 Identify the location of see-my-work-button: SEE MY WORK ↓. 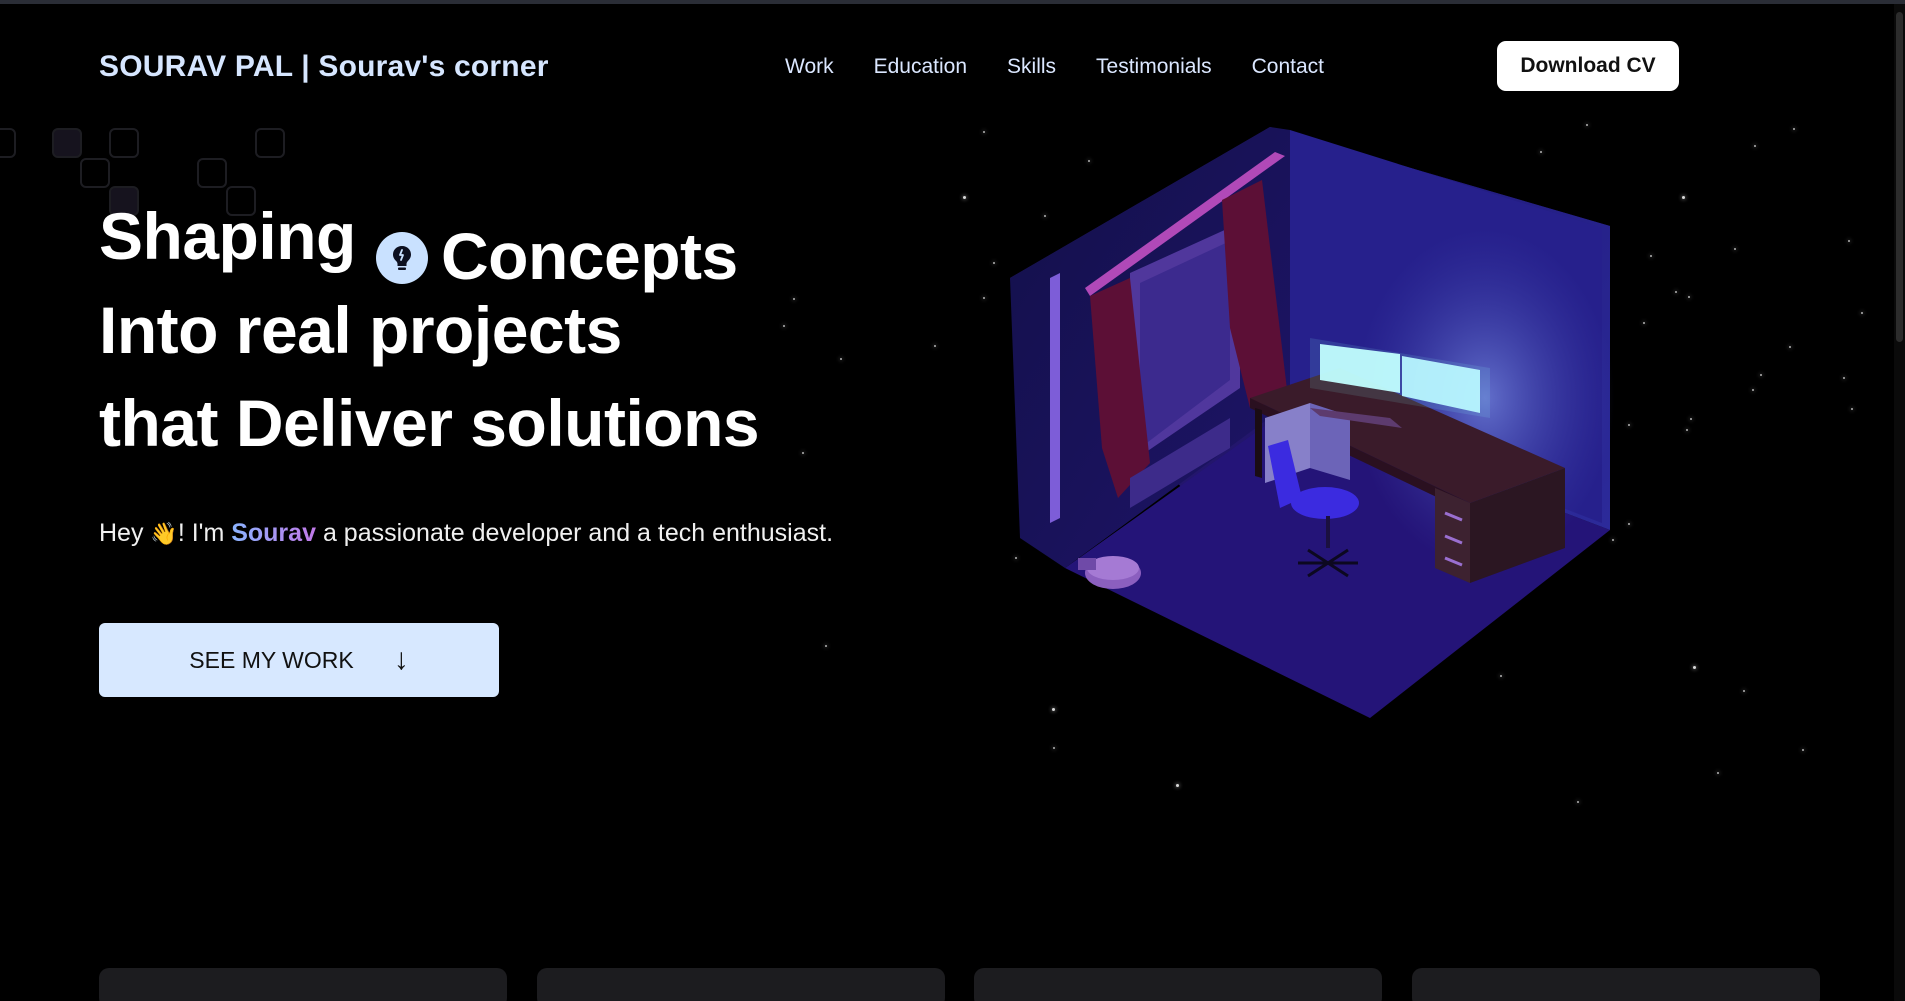
(299, 660).